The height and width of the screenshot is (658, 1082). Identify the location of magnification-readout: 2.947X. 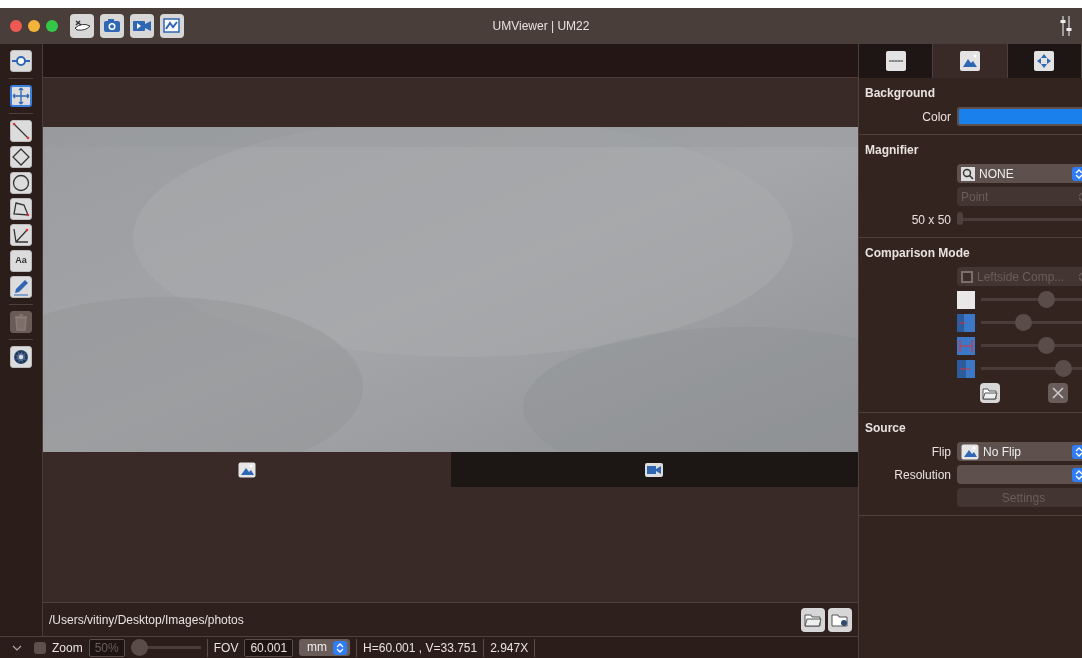
(509, 648).